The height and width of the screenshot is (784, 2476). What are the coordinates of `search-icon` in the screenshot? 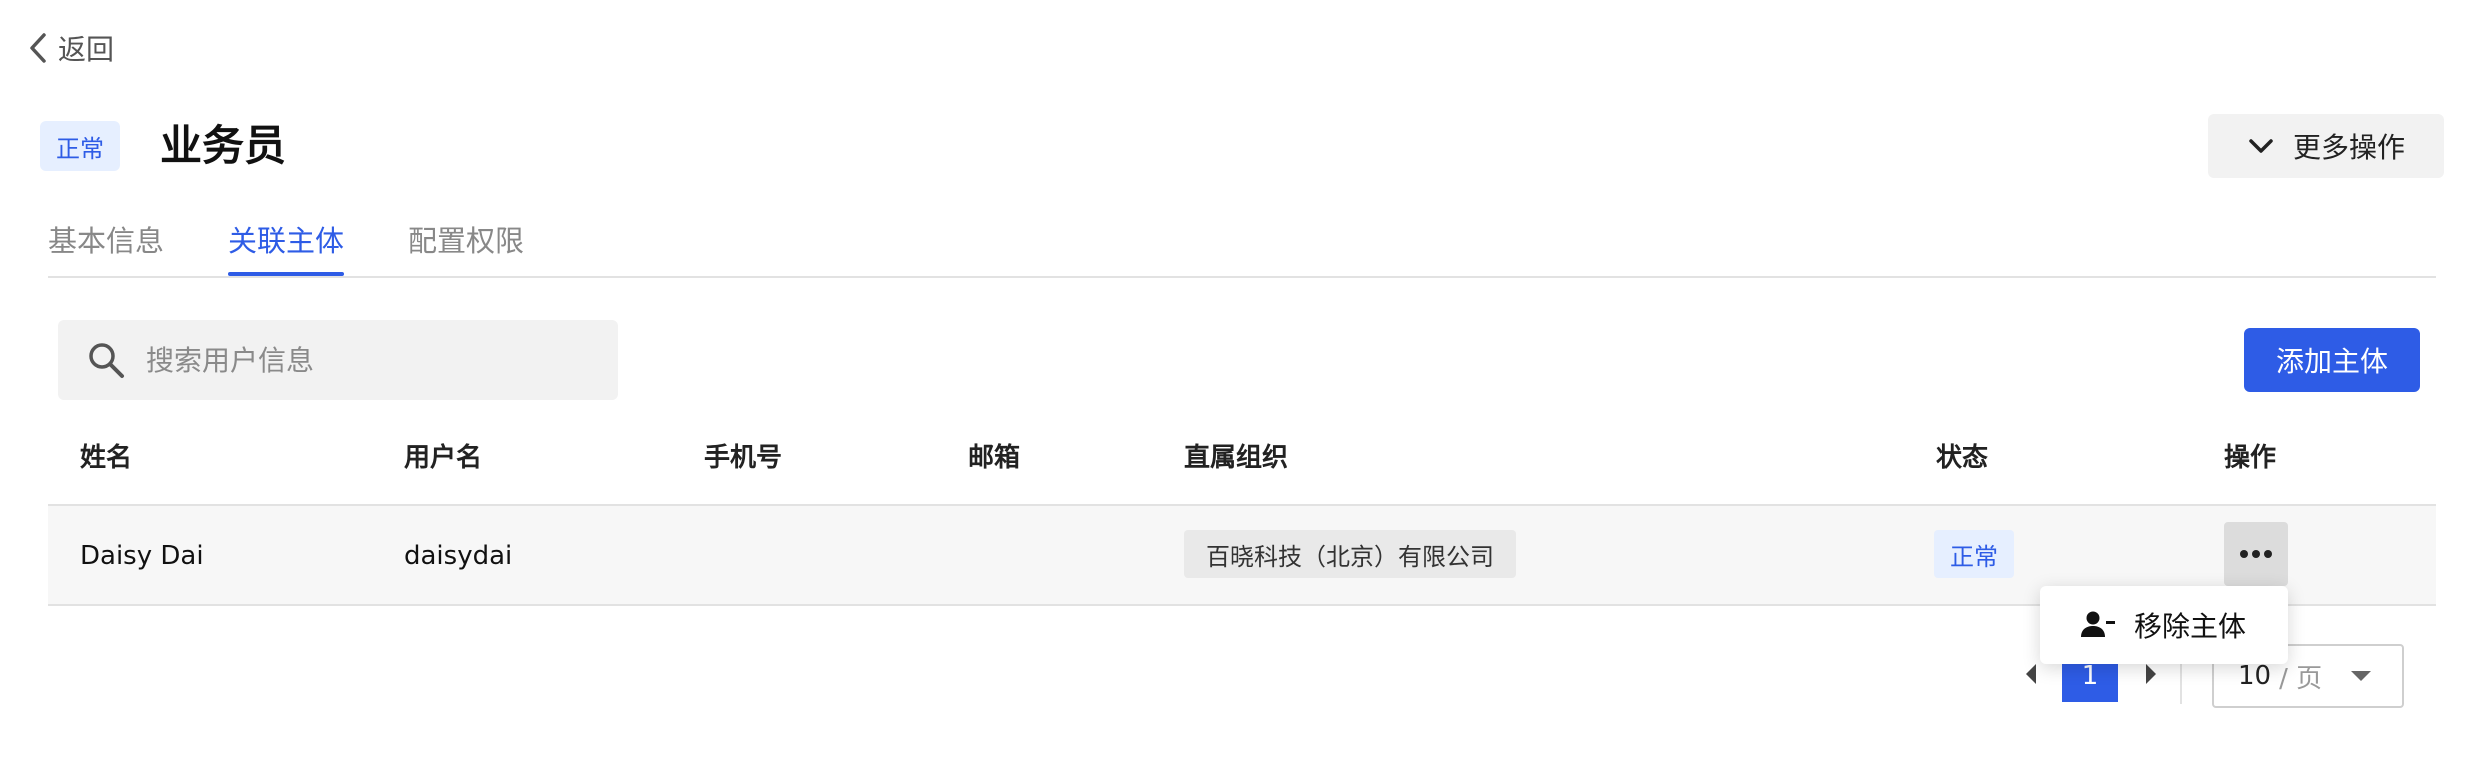 It's located at (106, 360).